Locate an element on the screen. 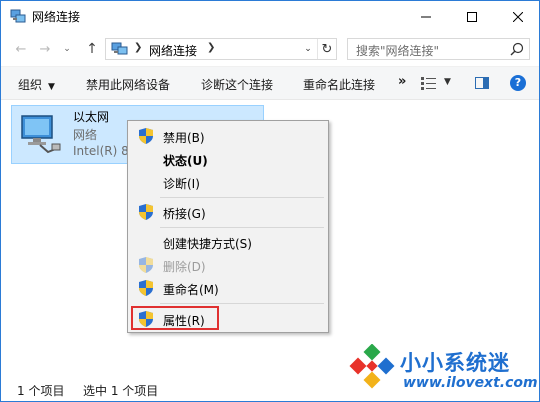  forward-button: → is located at coordinates (45, 49).